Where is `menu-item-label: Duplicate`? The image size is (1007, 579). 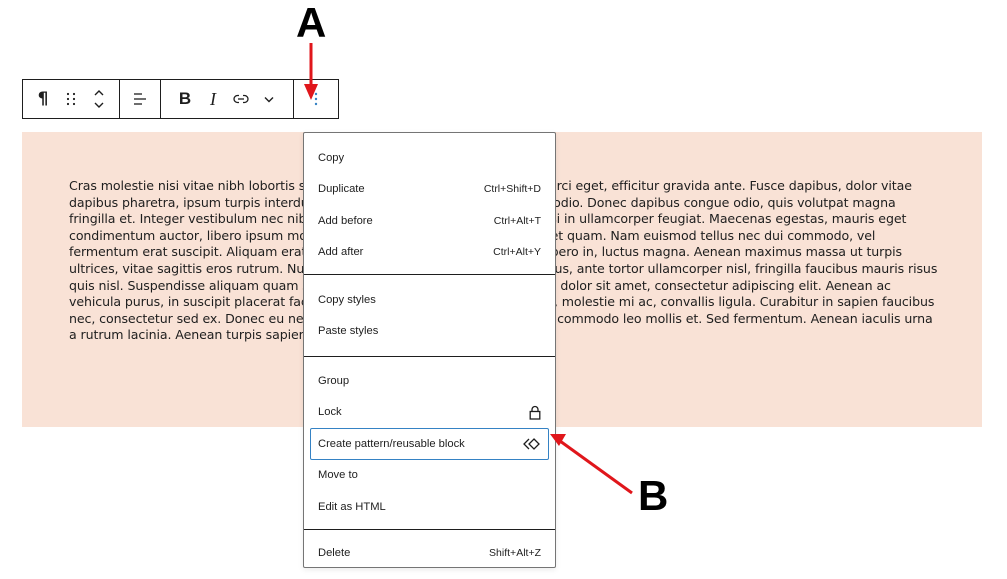 menu-item-label: Duplicate is located at coordinates (341, 189).